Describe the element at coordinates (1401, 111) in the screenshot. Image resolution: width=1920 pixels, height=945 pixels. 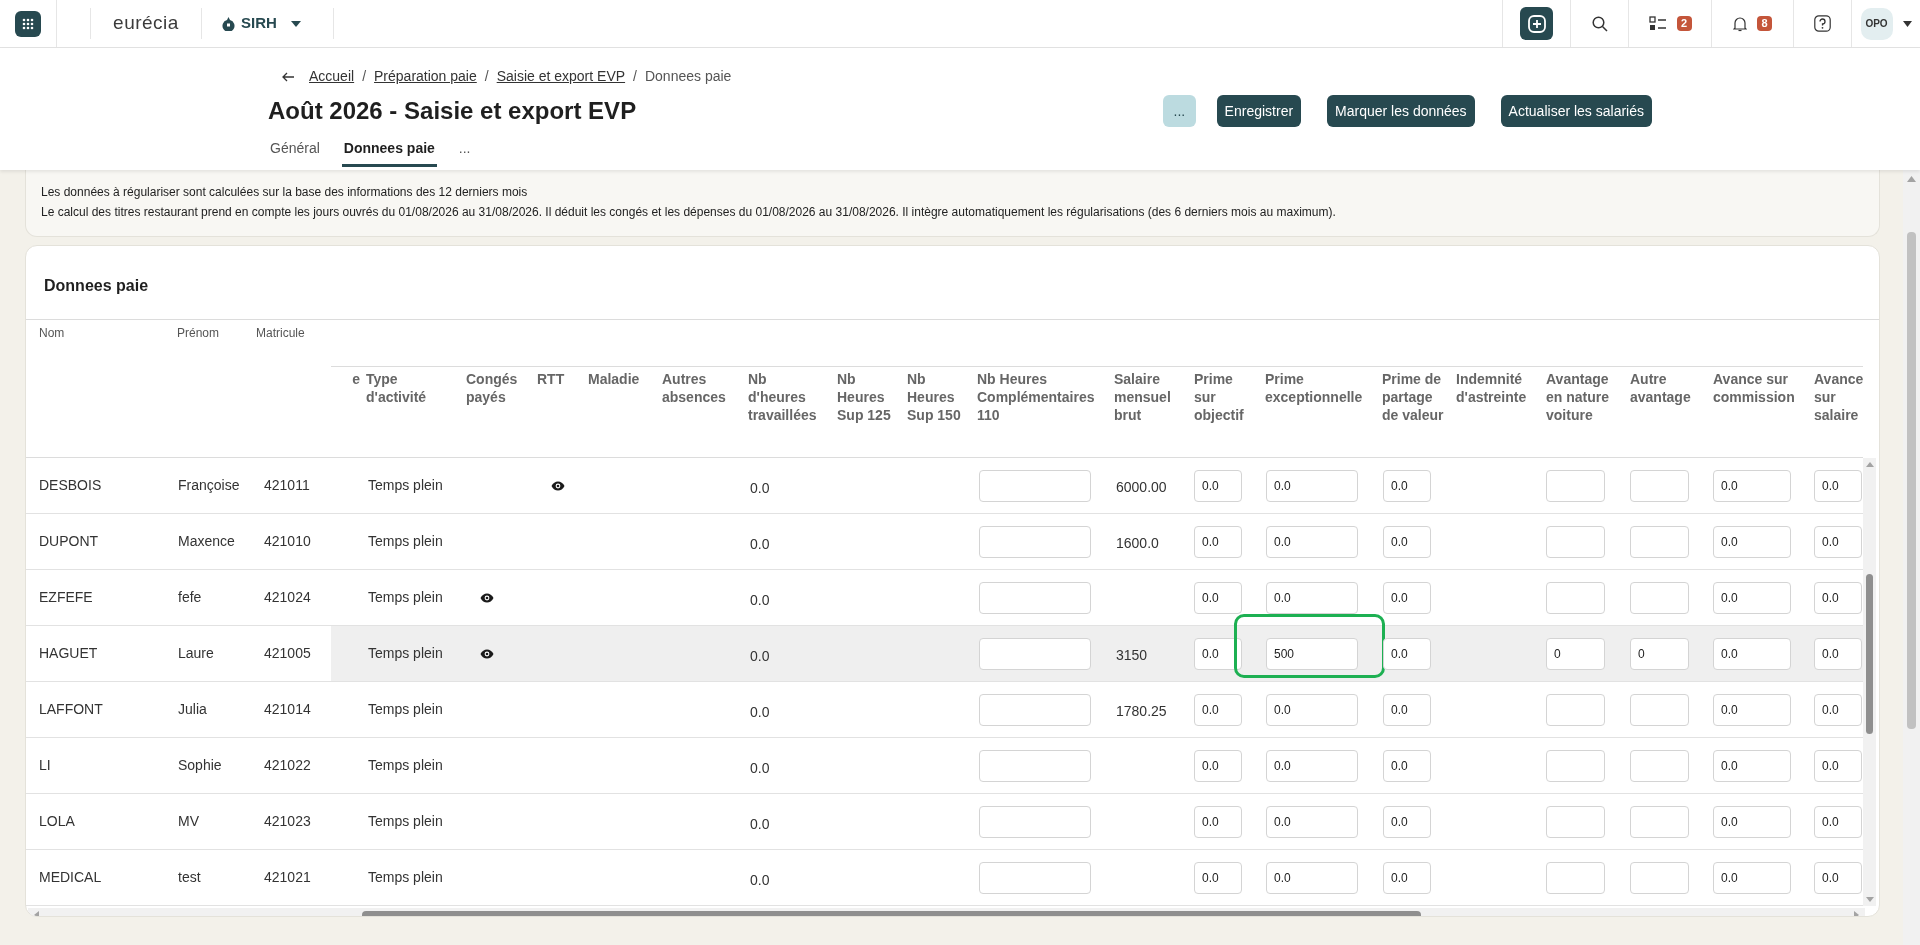
I see `action-button: Marquer les données` at that location.